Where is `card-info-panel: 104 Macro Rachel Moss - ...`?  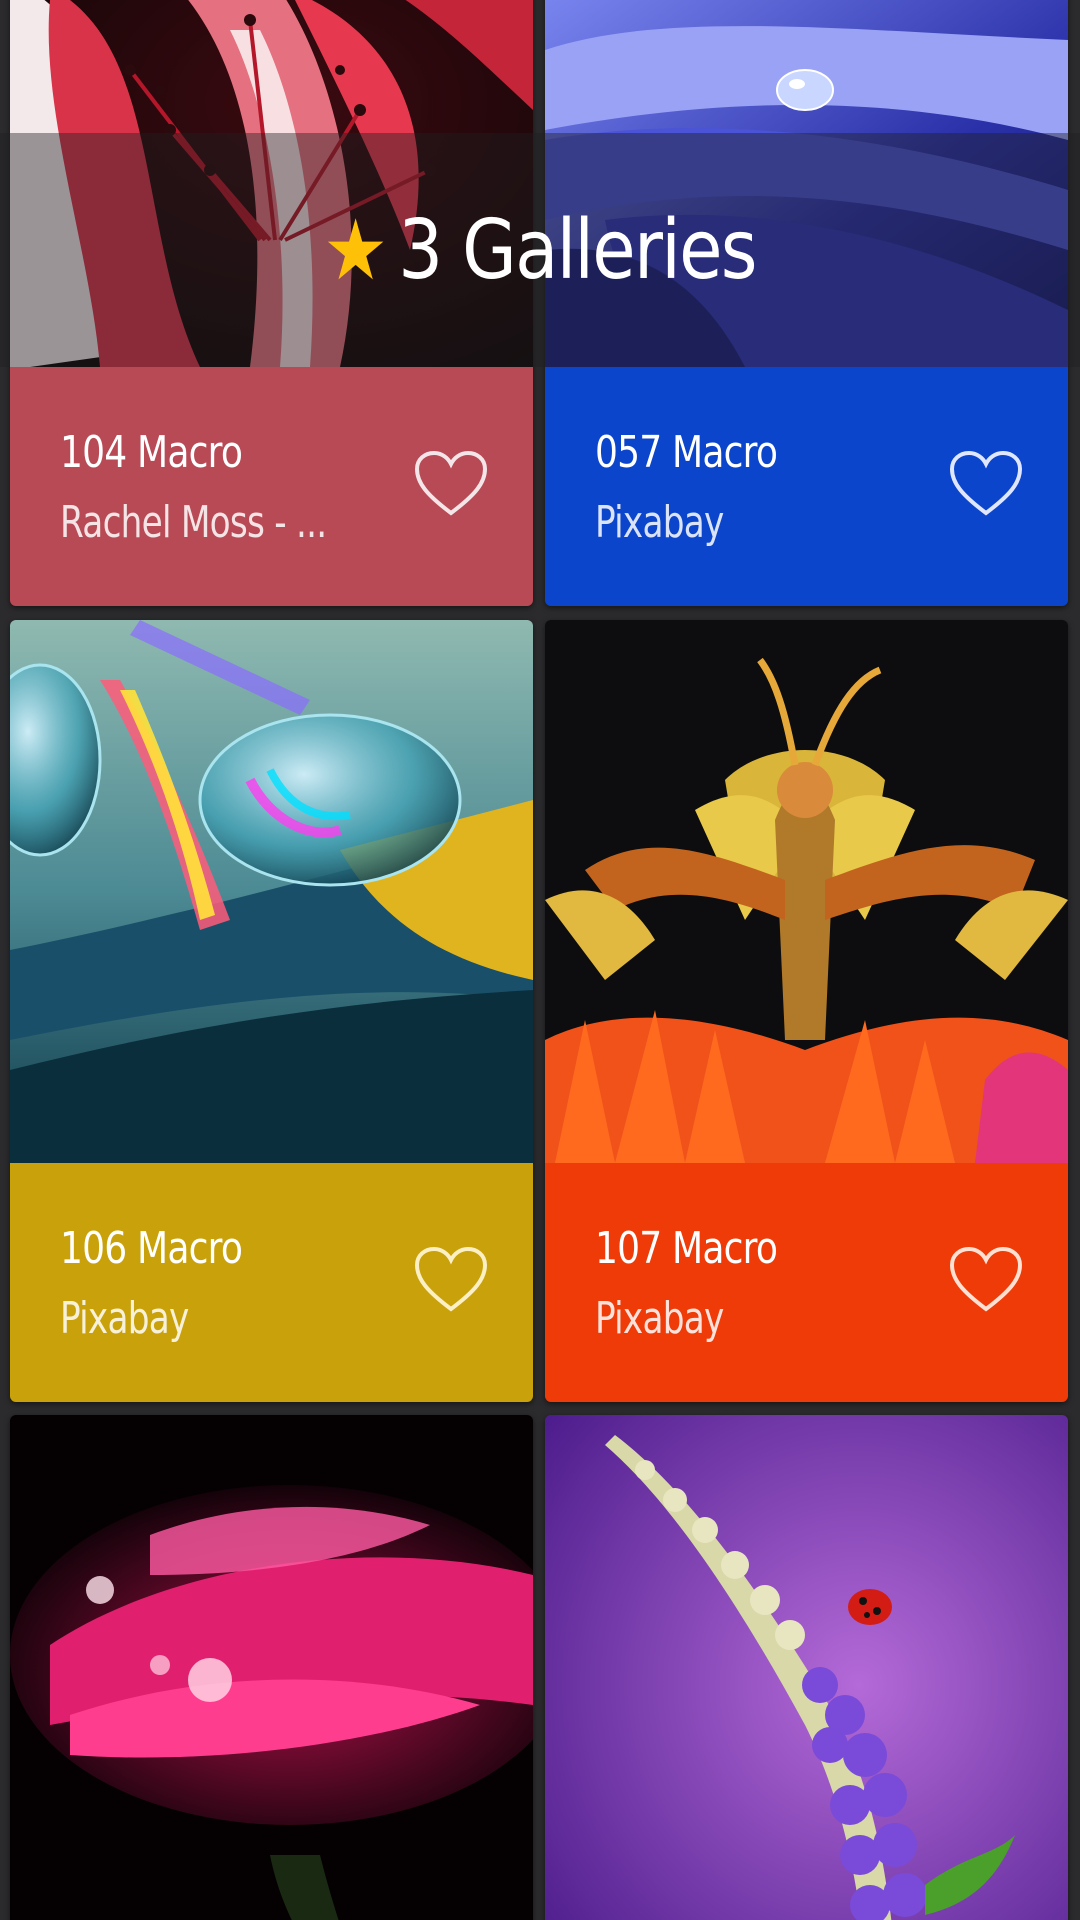 card-info-panel: 104 Macro Rachel Moss - ... is located at coordinates (271, 486).